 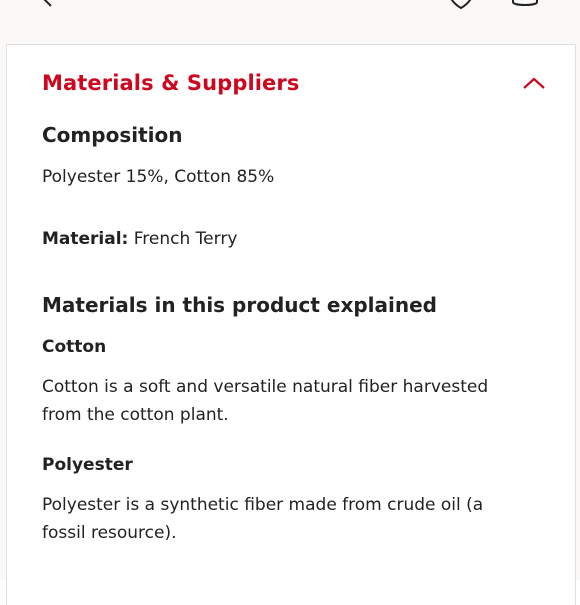 I want to click on composition-value: Polyester 15%, Cotton 85%, so click(x=158, y=177).